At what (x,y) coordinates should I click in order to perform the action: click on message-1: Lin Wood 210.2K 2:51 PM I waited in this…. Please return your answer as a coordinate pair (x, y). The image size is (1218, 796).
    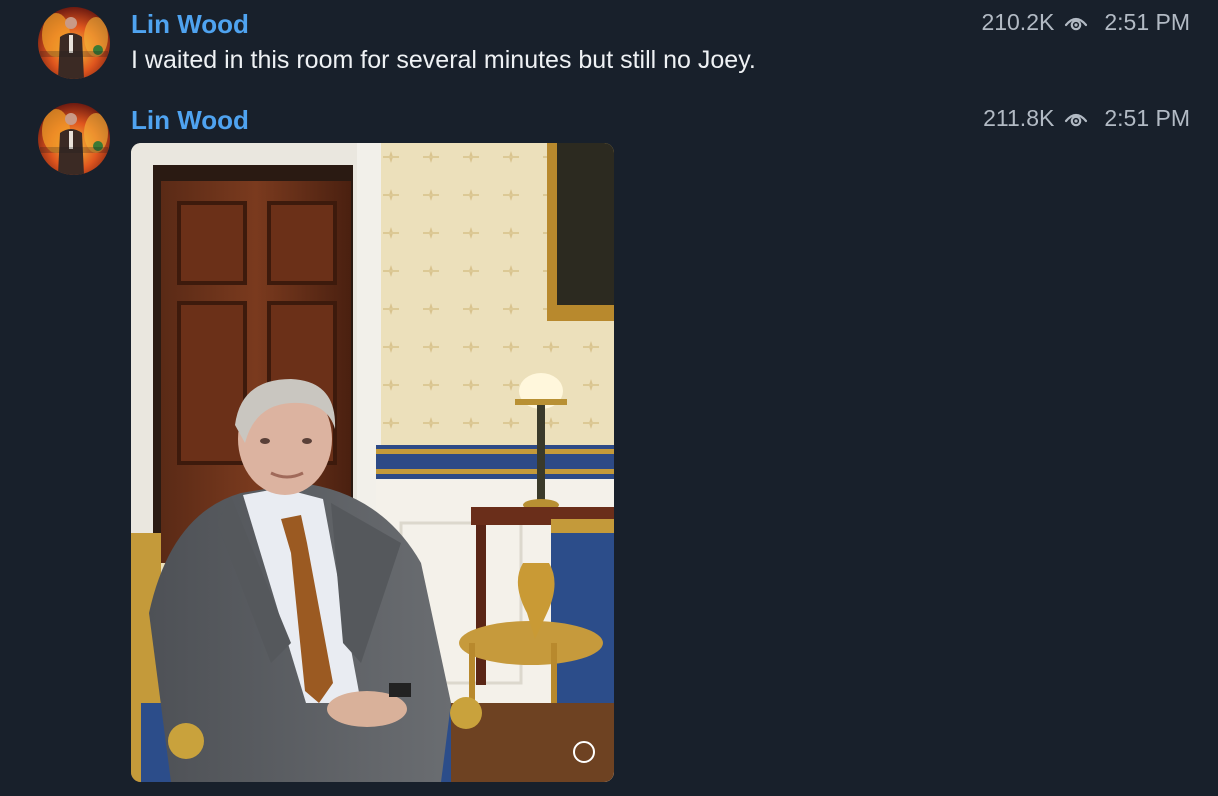
    Looking at the image, I should click on (609, 48).